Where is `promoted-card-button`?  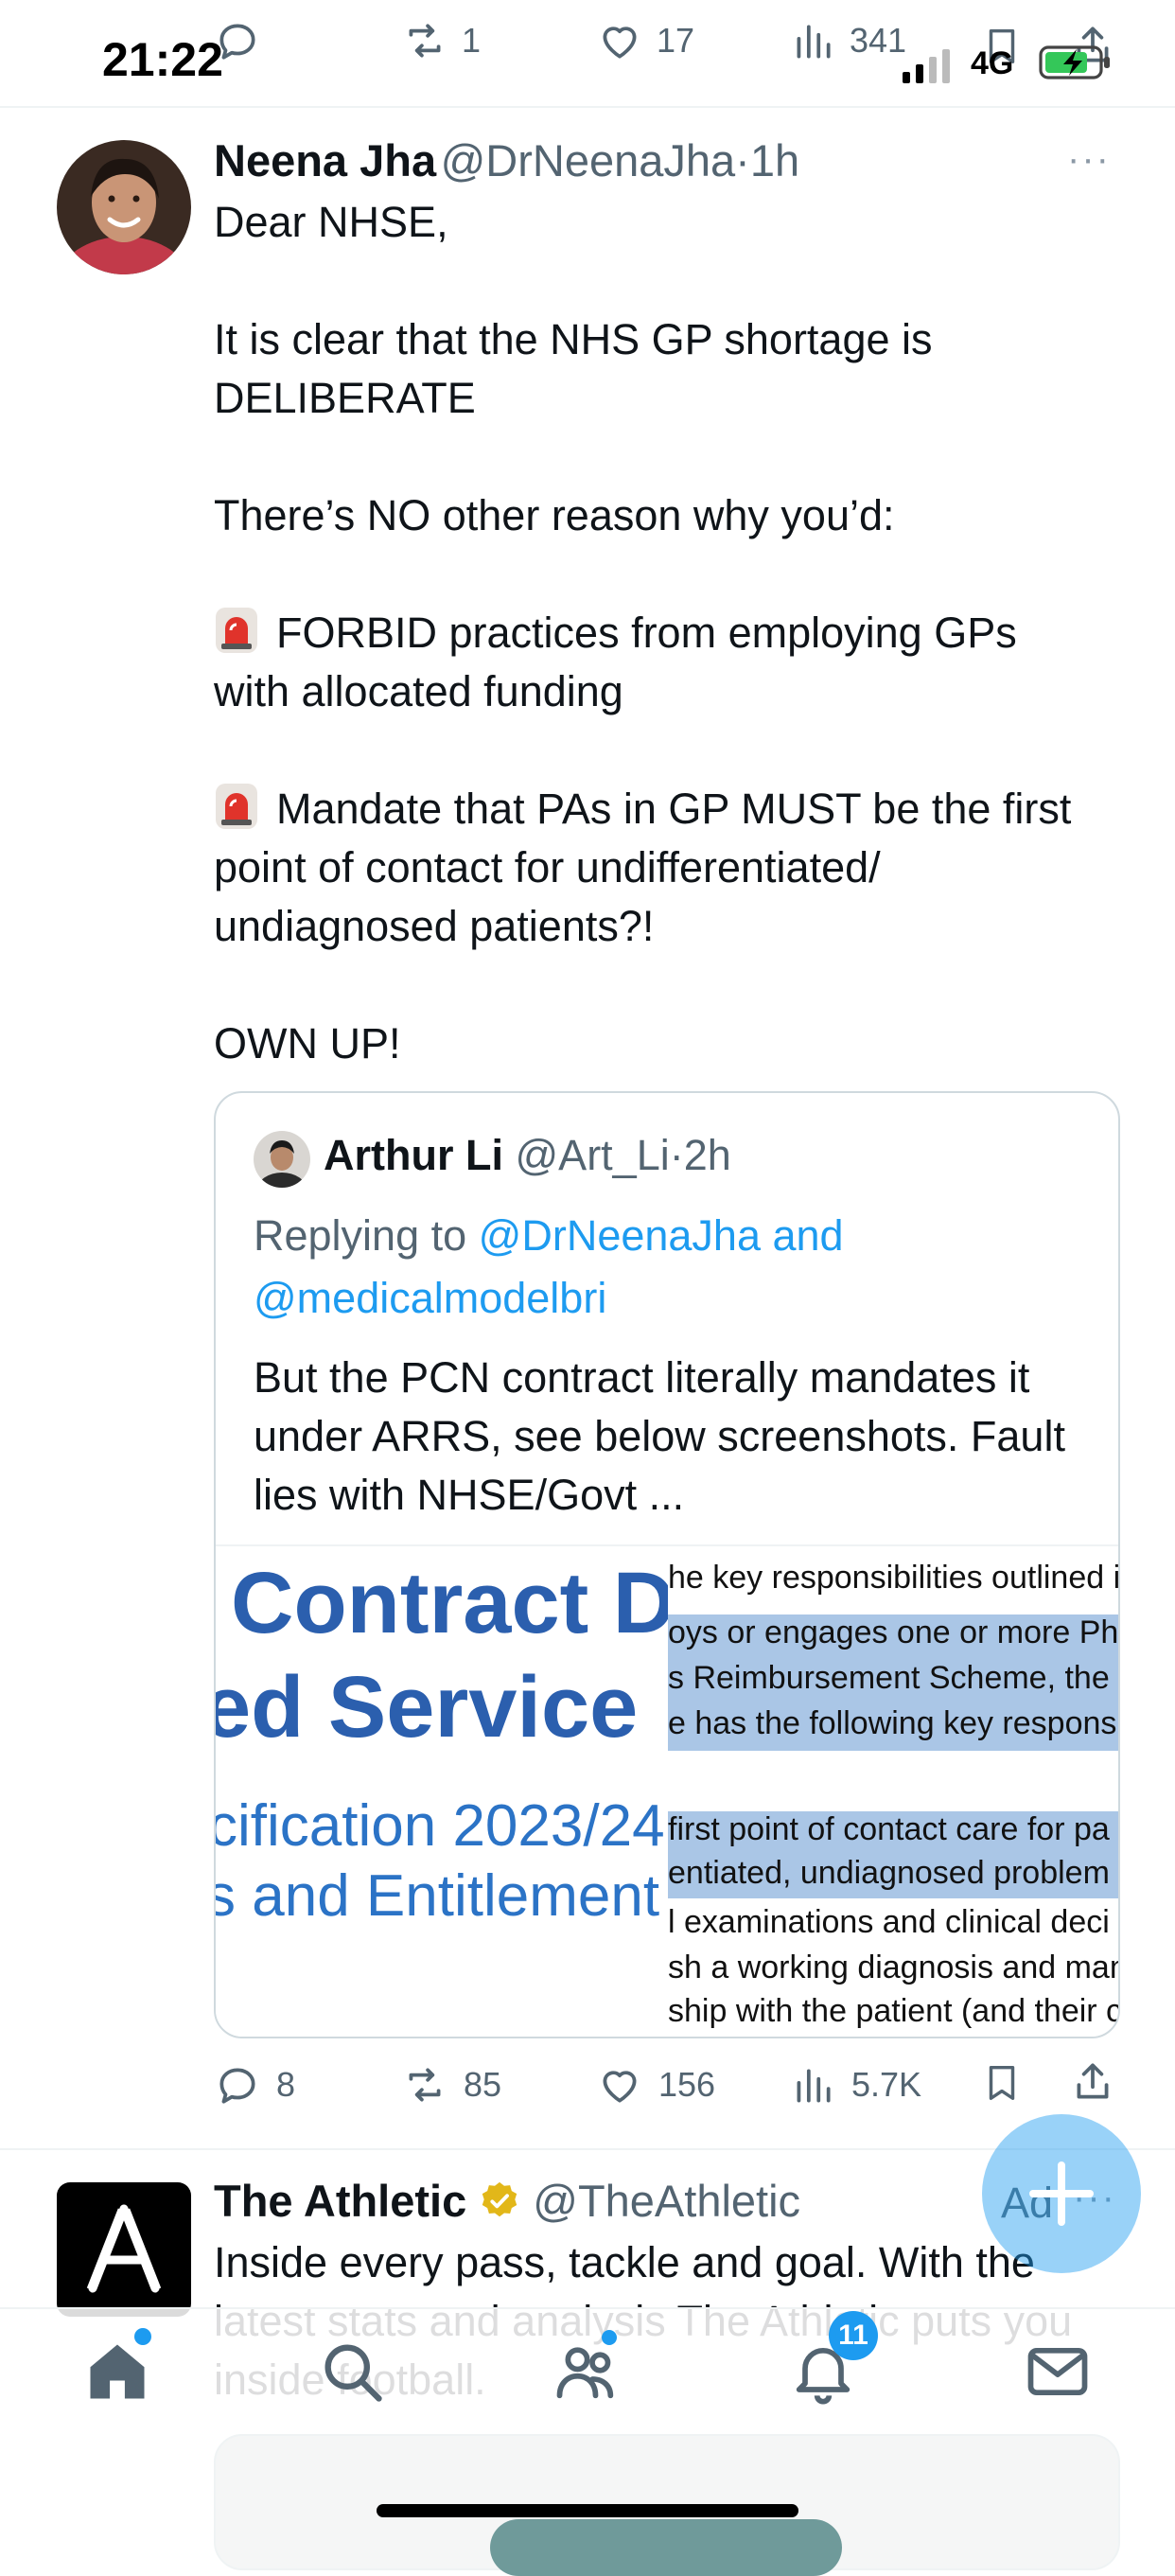 promoted-card-button is located at coordinates (666, 2547).